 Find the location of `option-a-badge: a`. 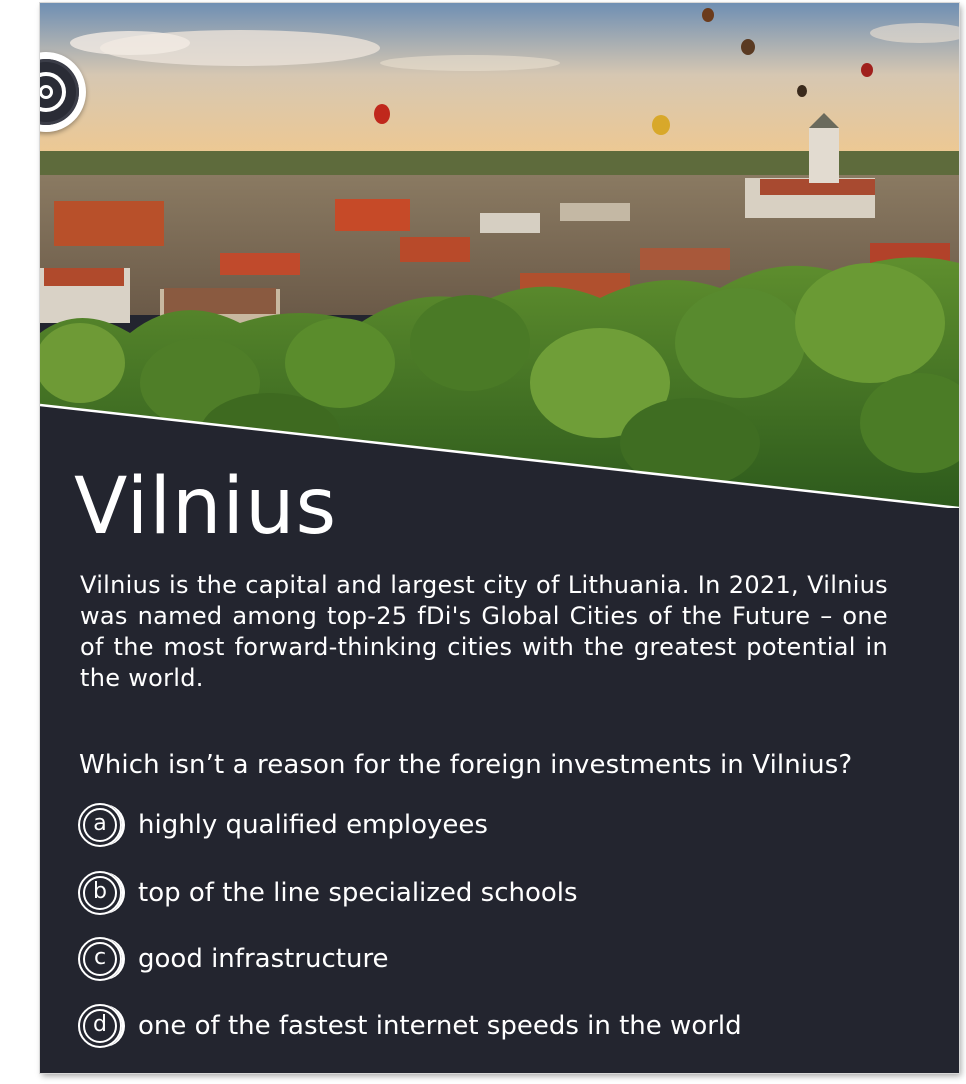

option-a-badge: a is located at coordinates (100, 825).